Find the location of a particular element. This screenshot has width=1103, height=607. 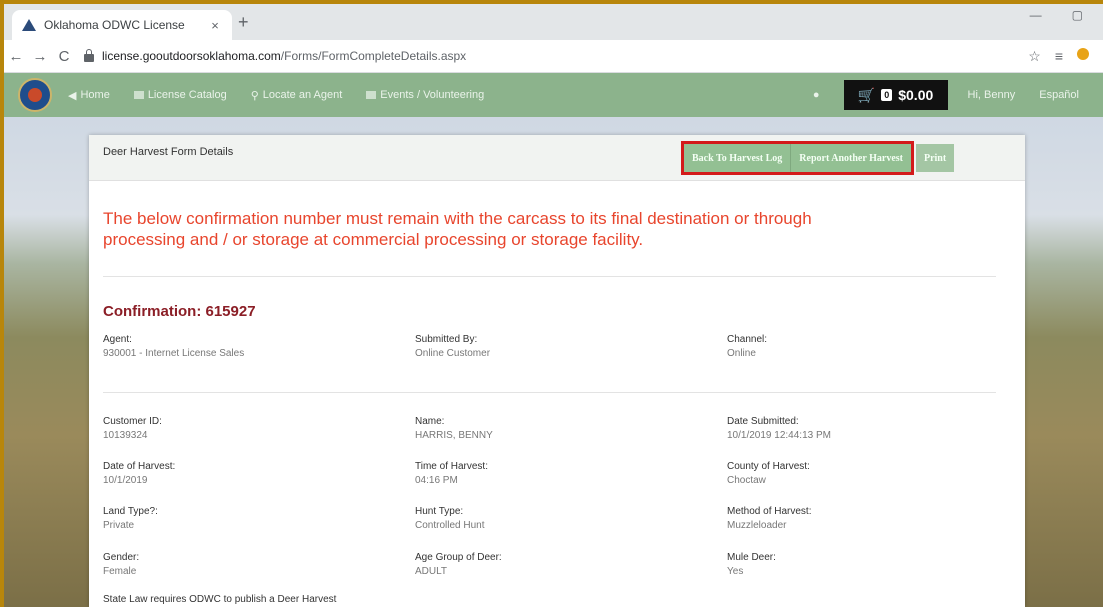

age-group-field: Age Group of Deer: ADULT is located at coordinates (458, 565).